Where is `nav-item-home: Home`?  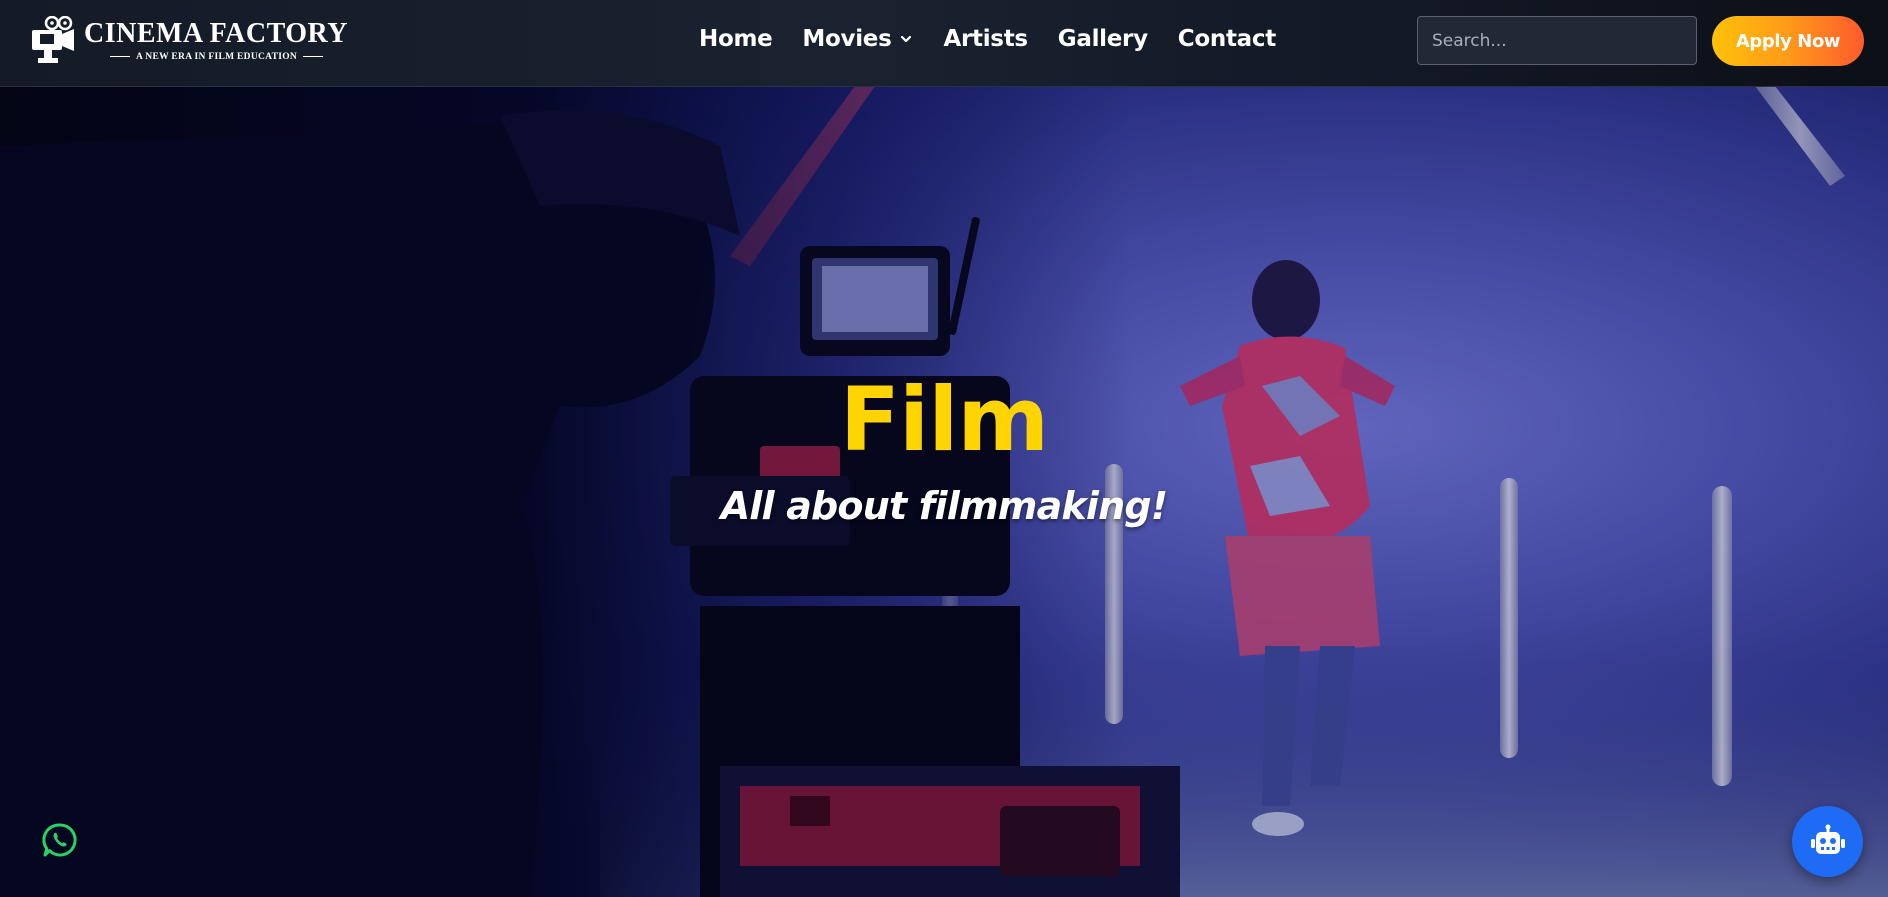
nav-item-home: Home is located at coordinates (736, 39).